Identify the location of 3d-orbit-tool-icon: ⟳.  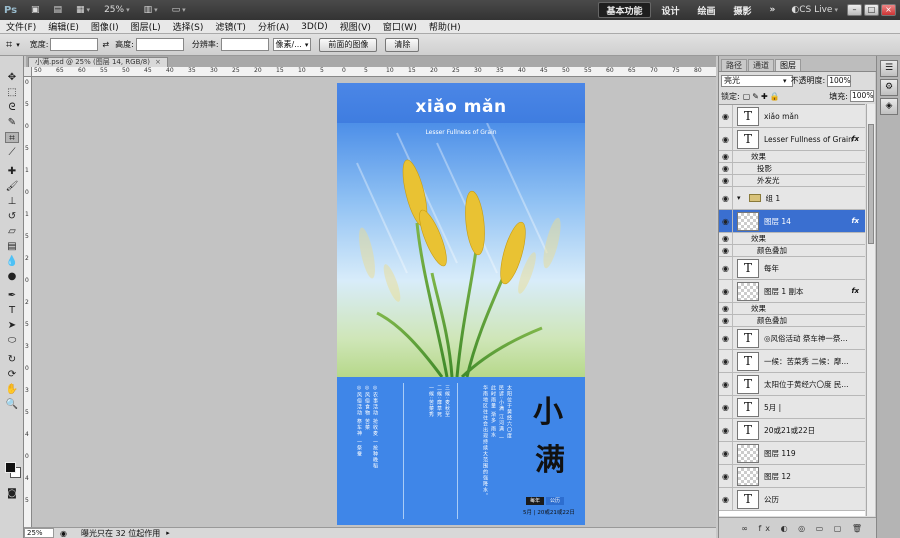
(12, 374).